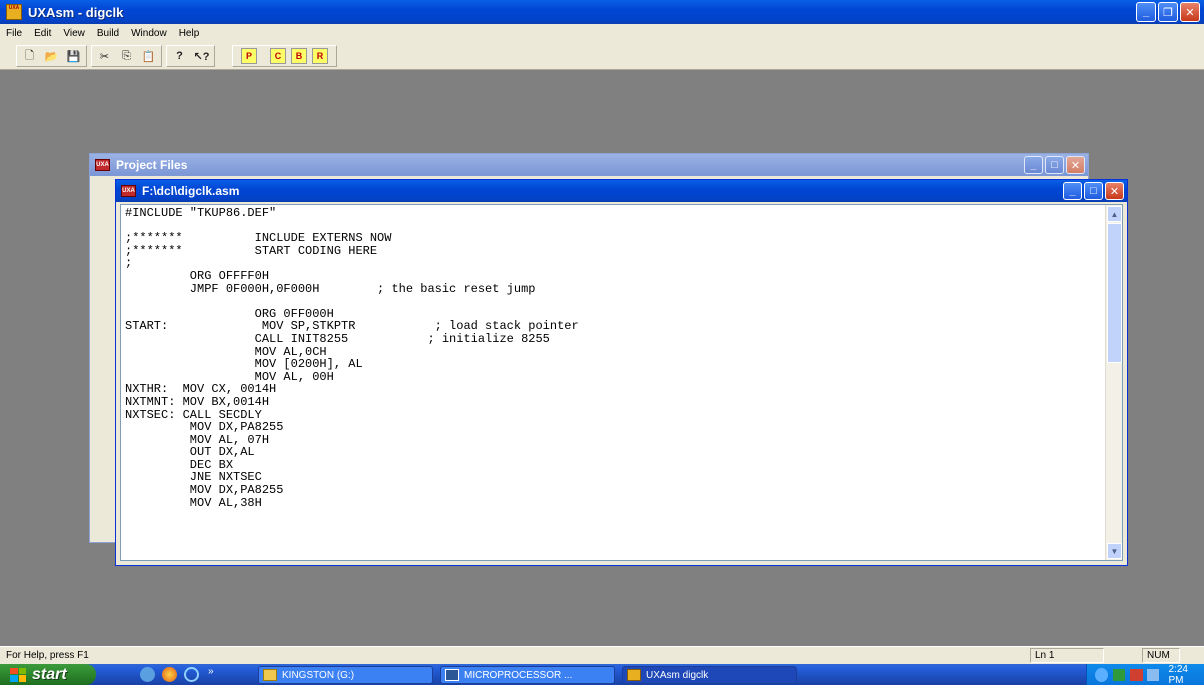  I want to click on open-icon: 📂, so click(51, 56).